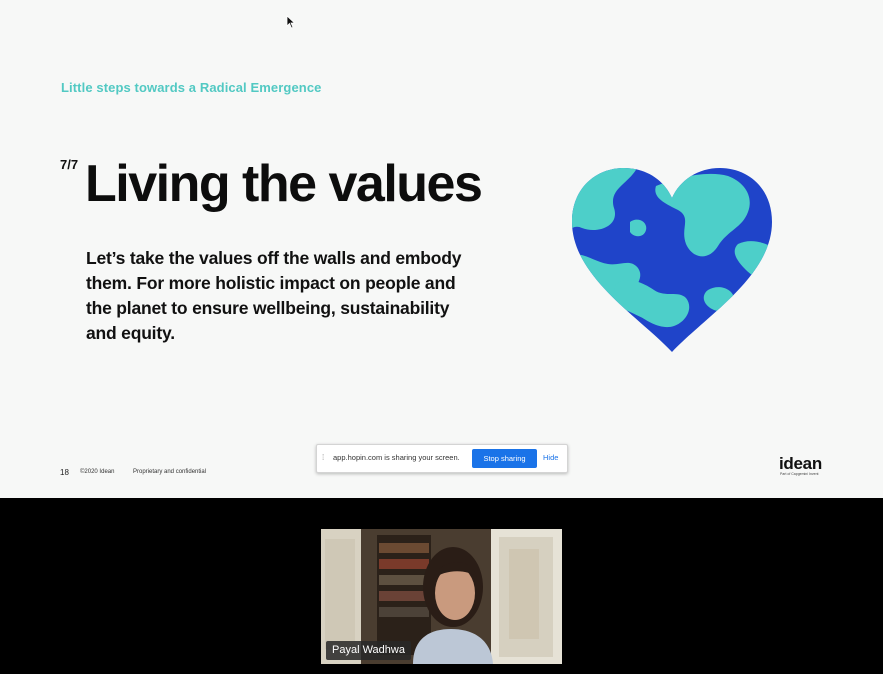  What do you see at coordinates (291, 22) in the screenshot?
I see `mouse-cursor-icon` at bounding box center [291, 22].